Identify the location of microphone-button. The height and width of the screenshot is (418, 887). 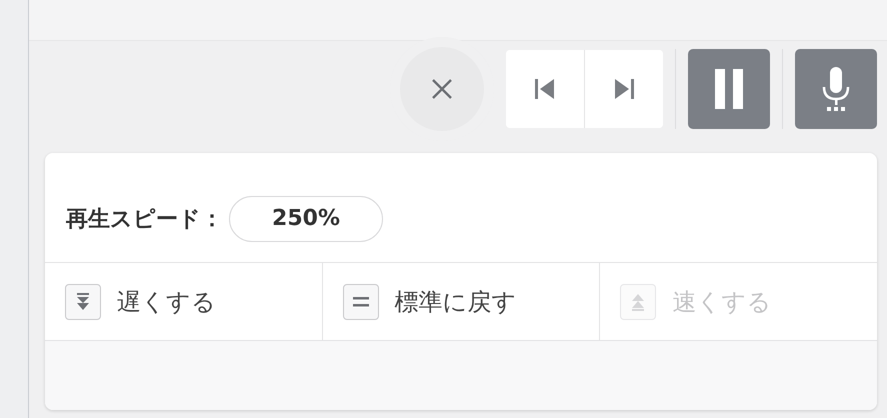
(836, 88).